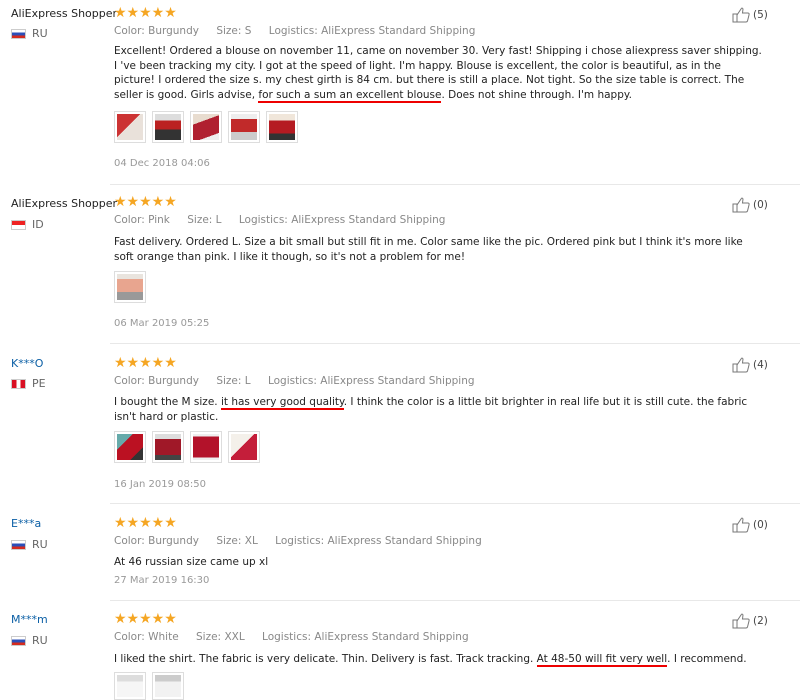 This screenshot has height=700, width=800. What do you see at coordinates (707, 659) in the screenshot?
I see `review-text-part: . I recommend.` at bounding box center [707, 659].